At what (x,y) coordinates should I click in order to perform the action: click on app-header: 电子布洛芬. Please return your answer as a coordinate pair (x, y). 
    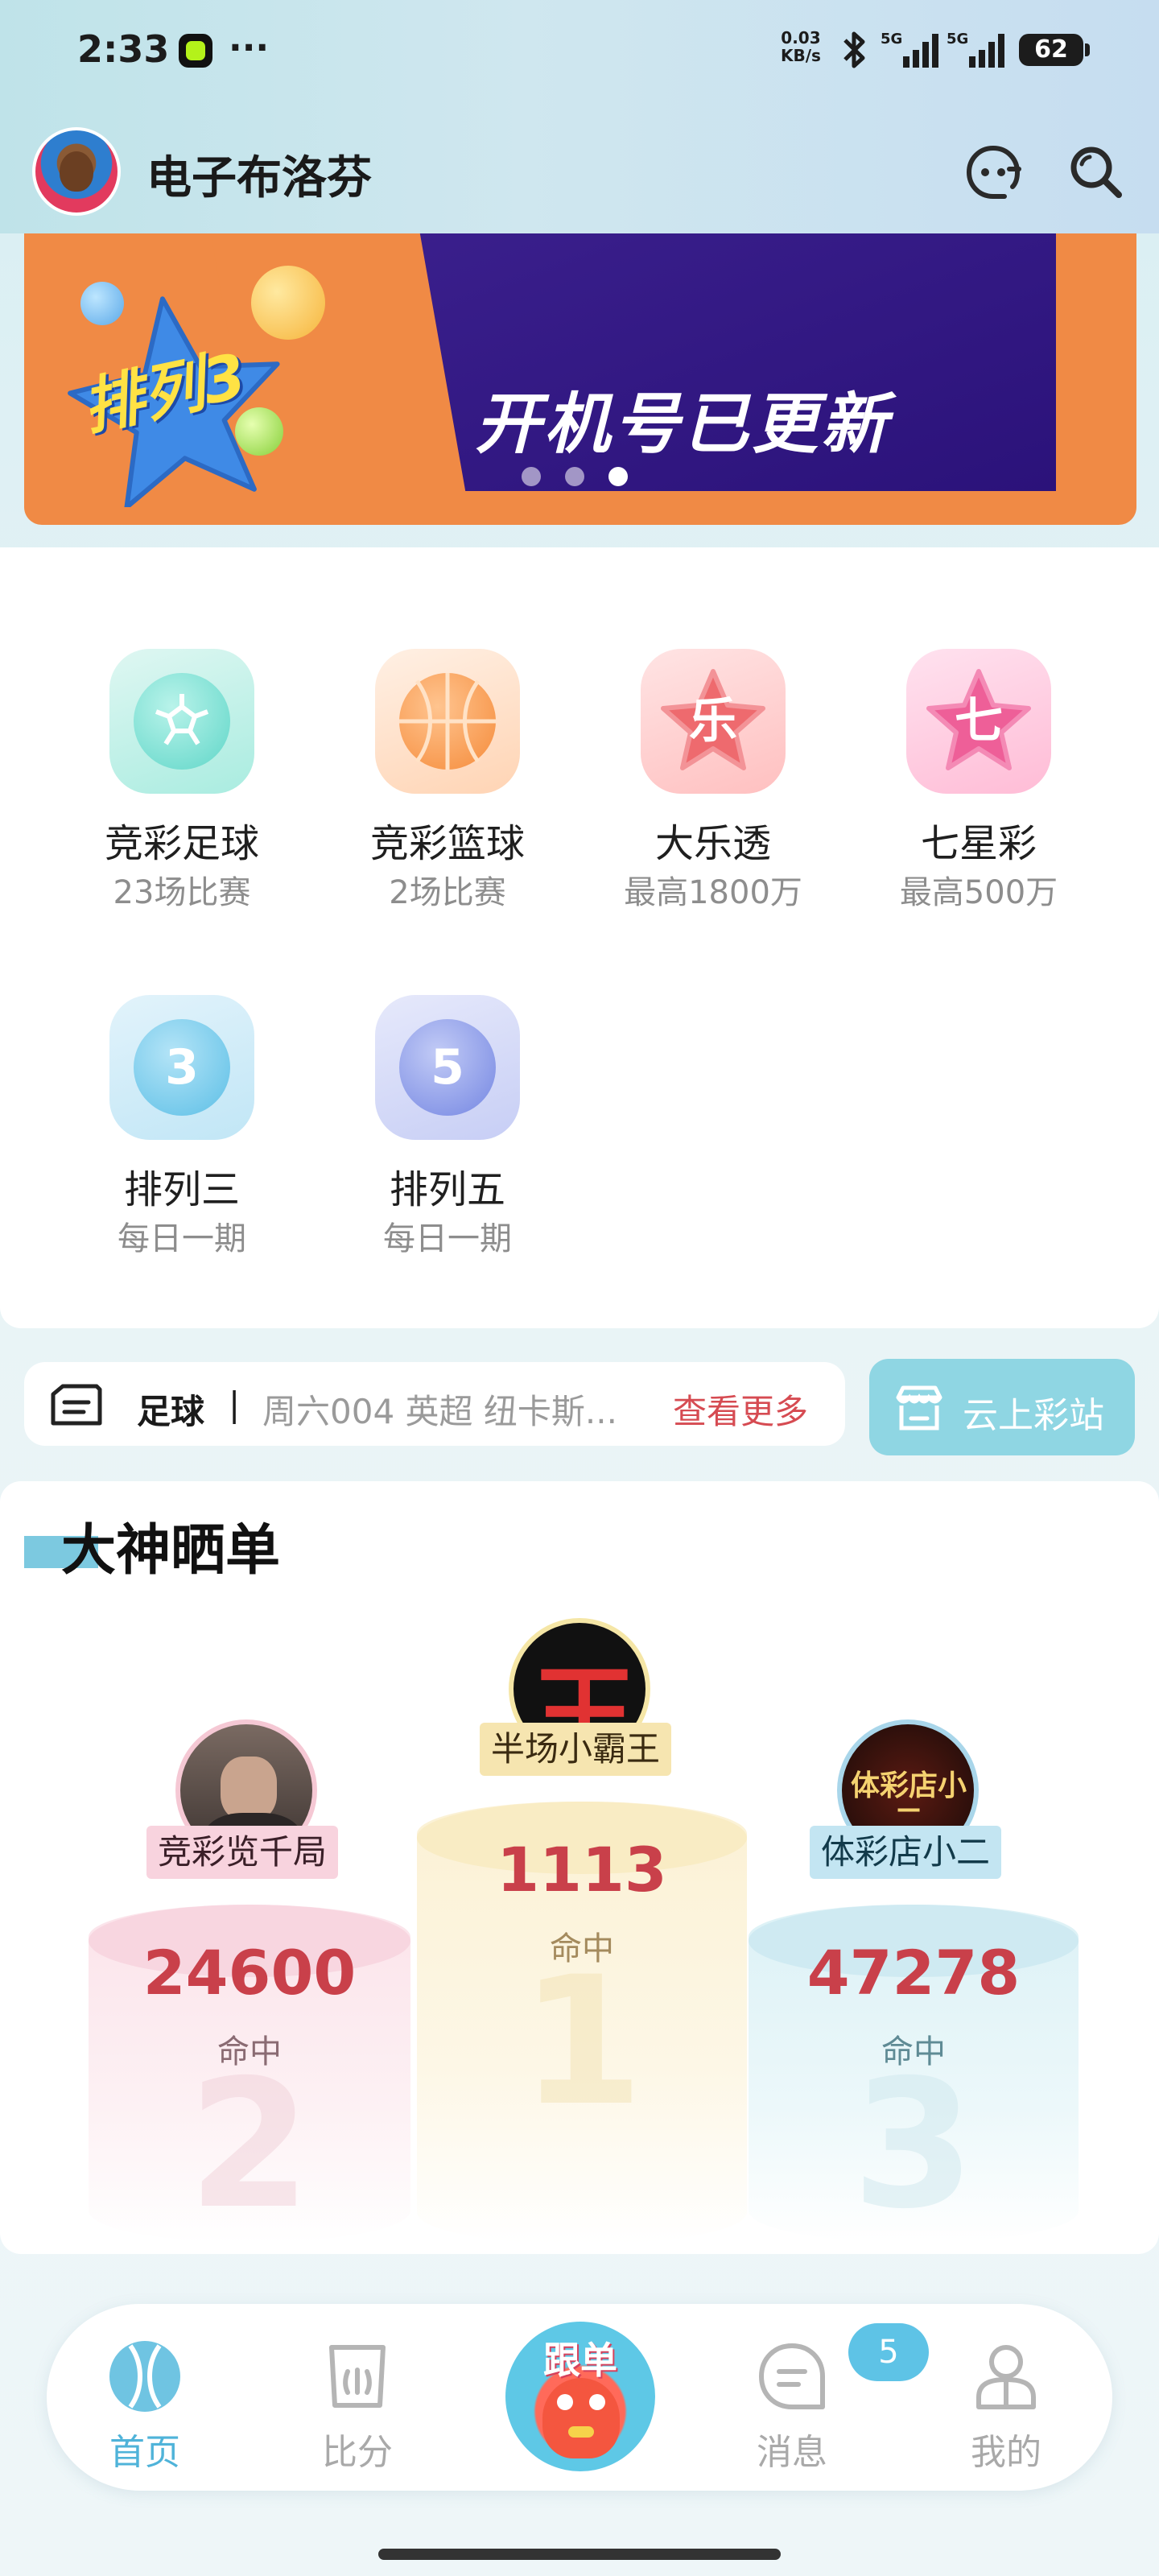
    Looking at the image, I should click on (579, 173).